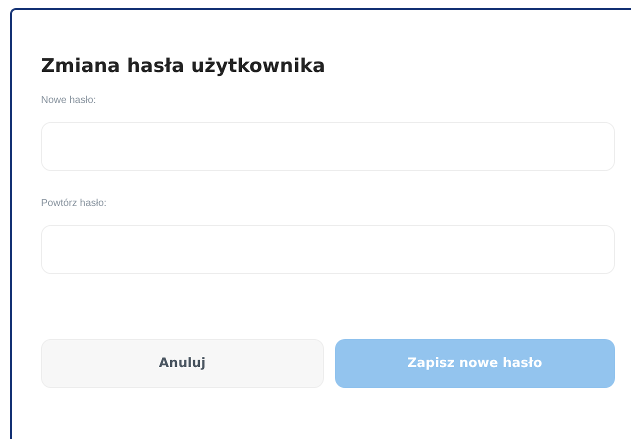  What do you see at coordinates (182, 363) in the screenshot?
I see `cancel-button: Anuluj` at bounding box center [182, 363].